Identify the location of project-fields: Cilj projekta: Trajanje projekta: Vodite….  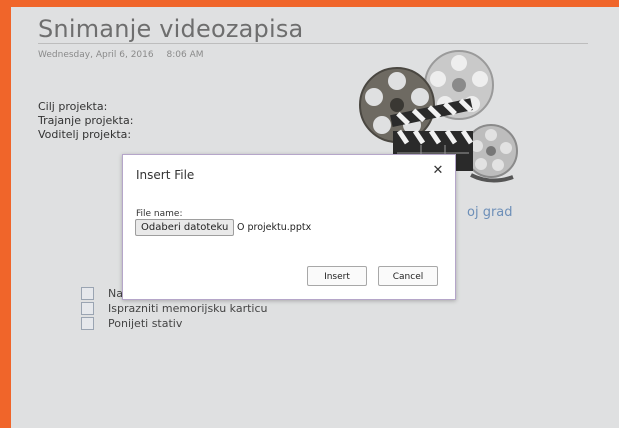
(85, 121).